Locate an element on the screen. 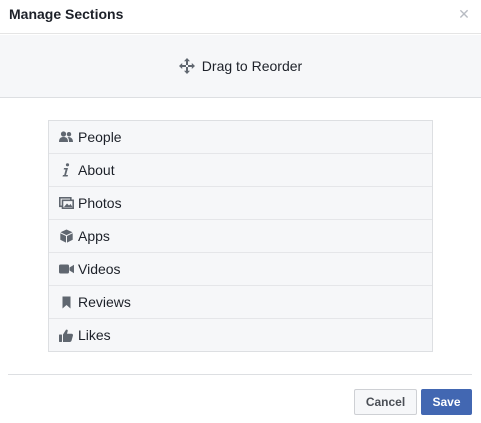  cancel-button: Cancel is located at coordinates (385, 402).